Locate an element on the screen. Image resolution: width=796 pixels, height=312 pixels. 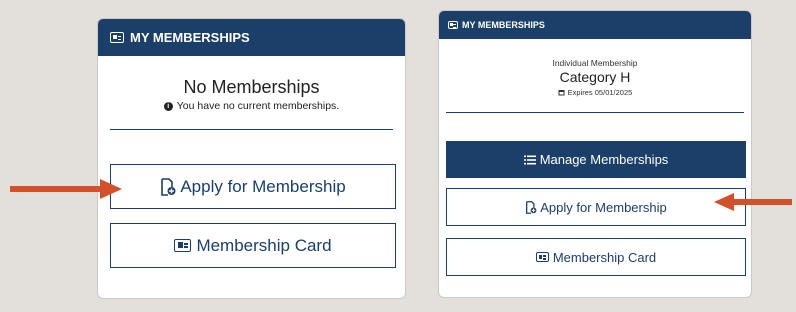
list-icon is located at coordinates (529, 160).